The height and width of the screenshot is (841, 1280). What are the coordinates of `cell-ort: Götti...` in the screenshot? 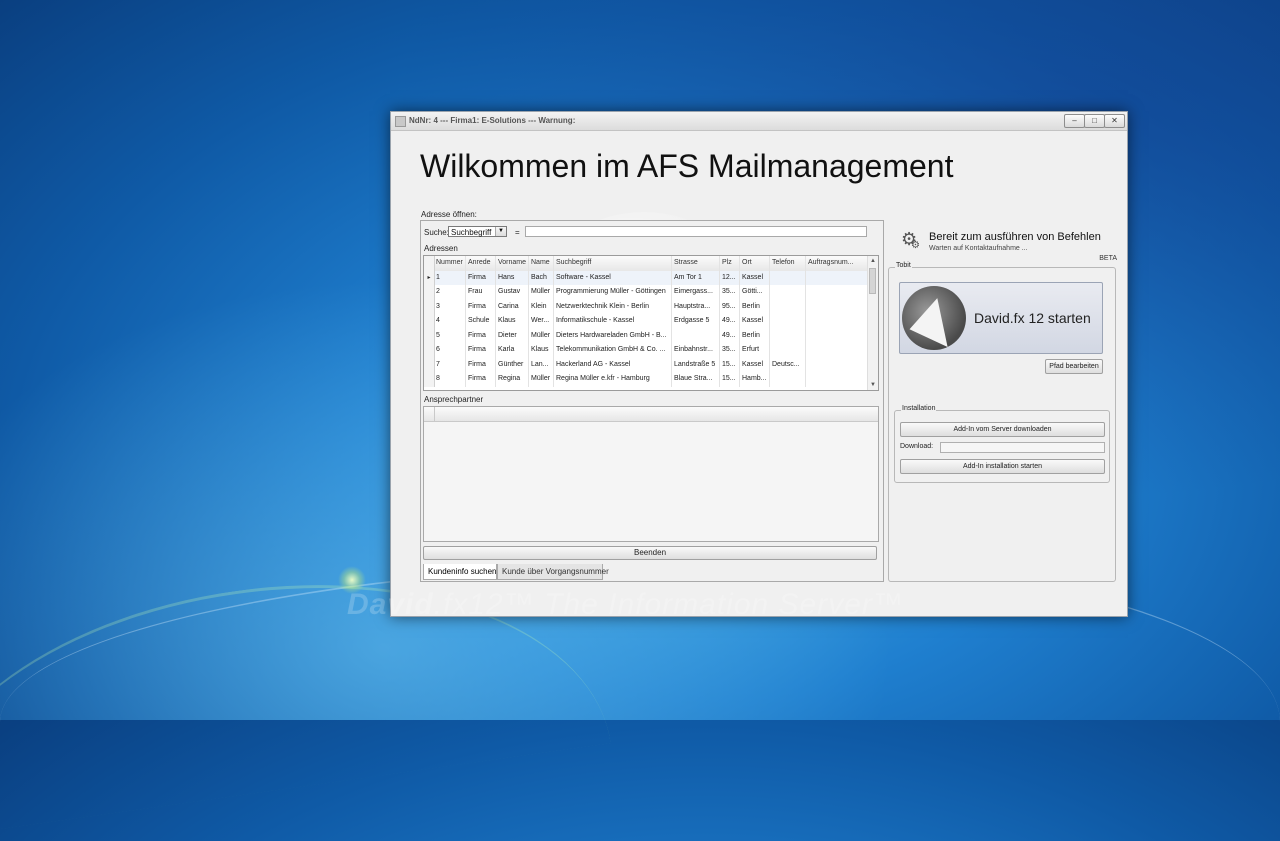 It's located at (755, 292).